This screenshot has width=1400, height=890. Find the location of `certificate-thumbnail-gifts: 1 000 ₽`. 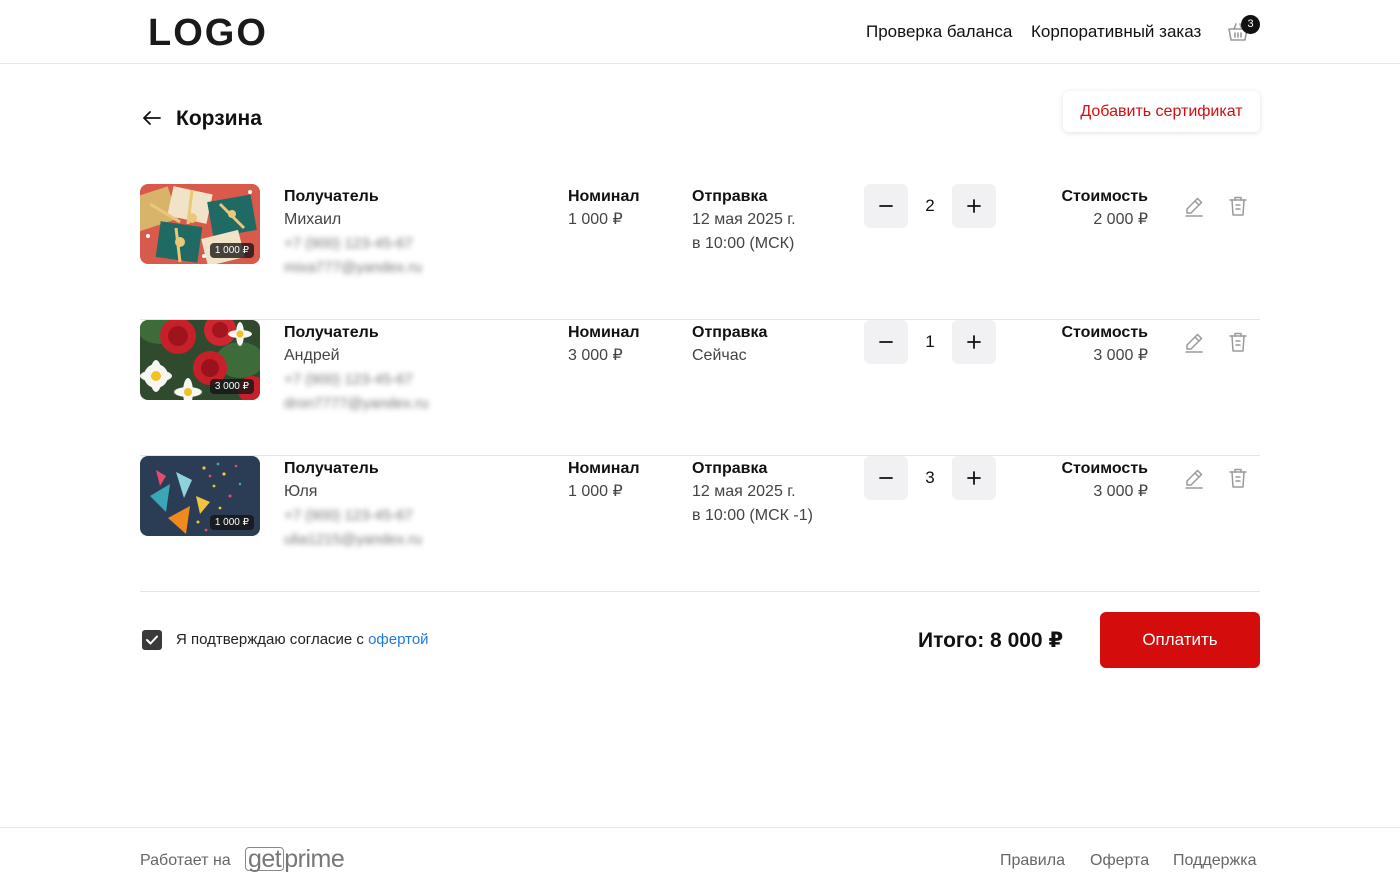

certificate-thumbnail-gifts: 1 000 ₽ is located at coordinates (200, 224).